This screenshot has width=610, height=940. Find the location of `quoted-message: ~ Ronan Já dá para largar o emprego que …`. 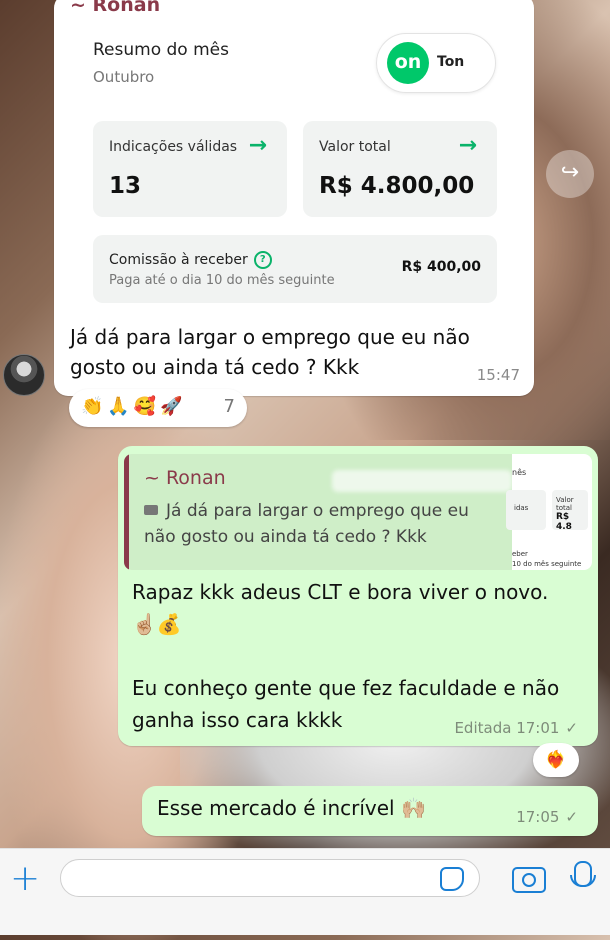

quoted-message: ~ Ronan Já dá para largar o emprego que … is located at coordinates (358, 512).